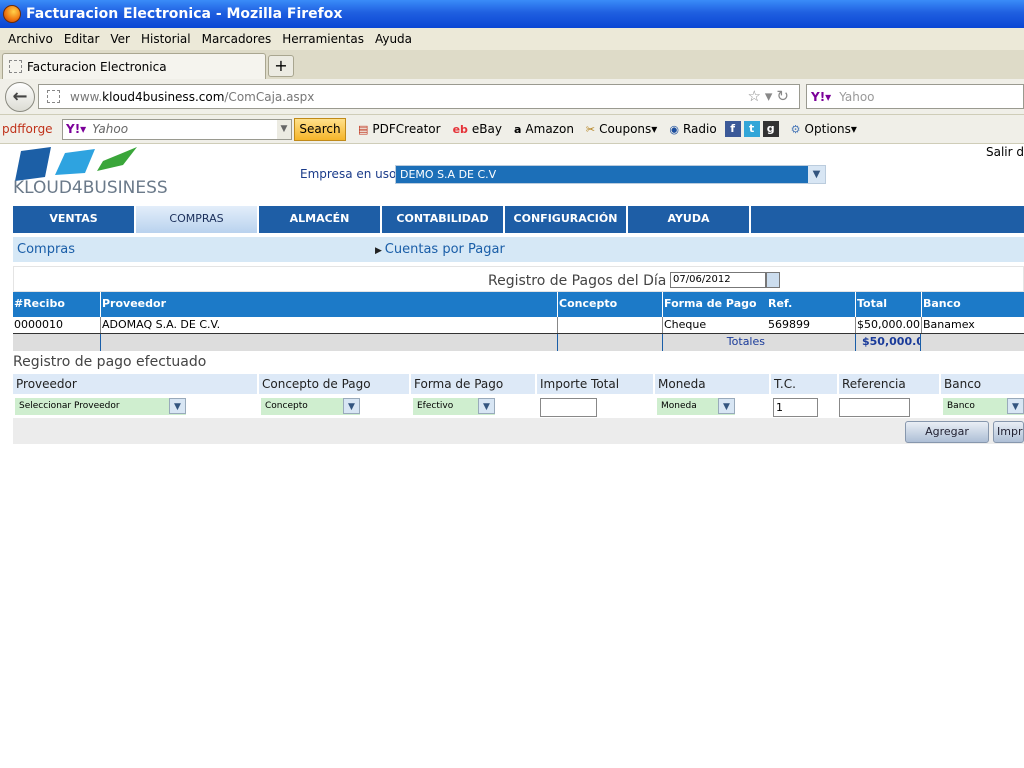 The width and height of the screenshot is (1024, 768). What do you see at coordinates (320, 219) in the screenshot?
I see `nav-almacen: ALMACÉN` at bounding box center [320, 219].